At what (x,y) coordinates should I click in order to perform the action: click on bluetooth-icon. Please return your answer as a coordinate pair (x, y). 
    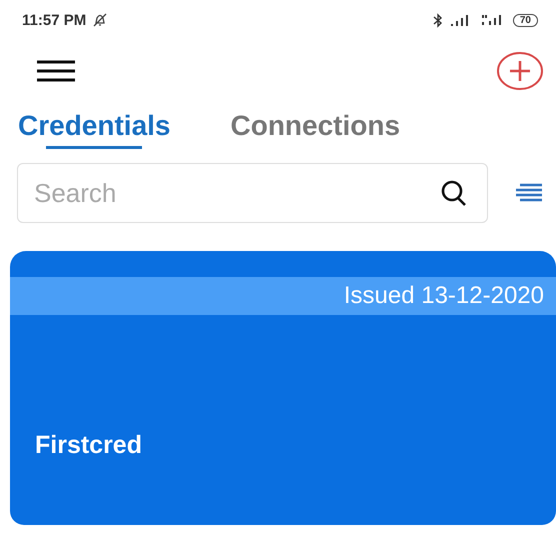
    Looking at the image, I should click on (437, 20).